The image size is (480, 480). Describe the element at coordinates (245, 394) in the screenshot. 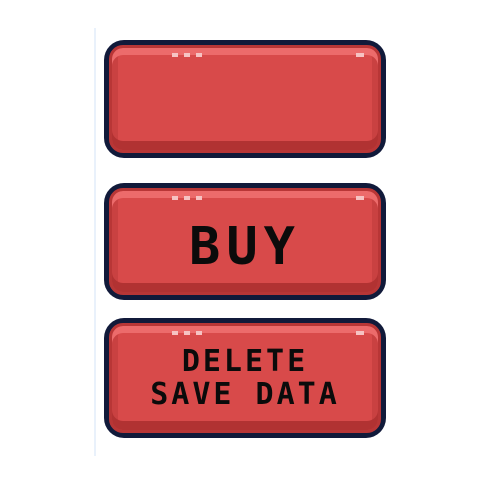

I see `delete-label-line2: SAVE DATA` at that location.